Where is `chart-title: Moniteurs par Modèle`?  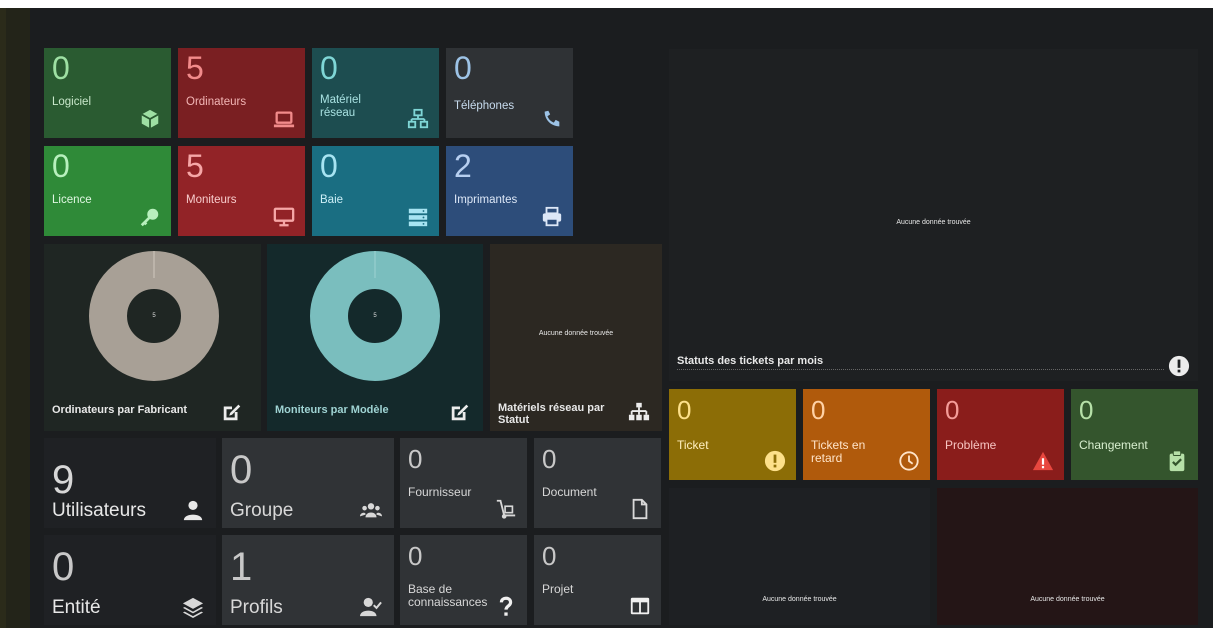 chart-title: Moniteurs par Modèle is located at coordinates (332, 410).